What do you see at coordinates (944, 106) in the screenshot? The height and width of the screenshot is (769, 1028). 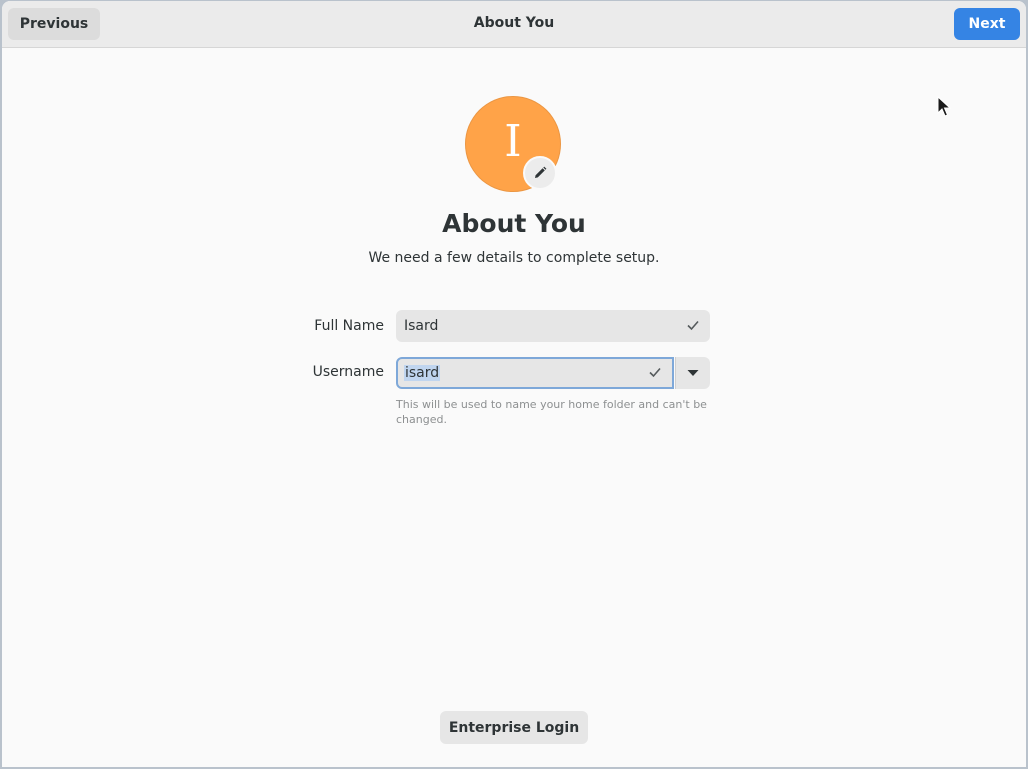 I see `mouse-cursor-icon` at bounding box center [944, 106].